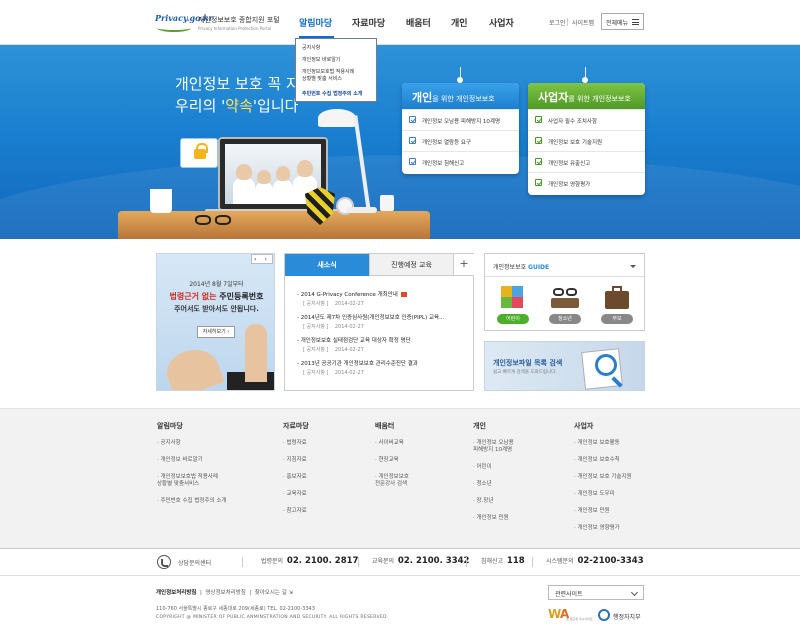 This screenshot has height=638, width=800. What do you see at coordinates (493, 467) in the screenshot?
I see `sitemap-link: · 어린이` at bounding box center [493, 467].